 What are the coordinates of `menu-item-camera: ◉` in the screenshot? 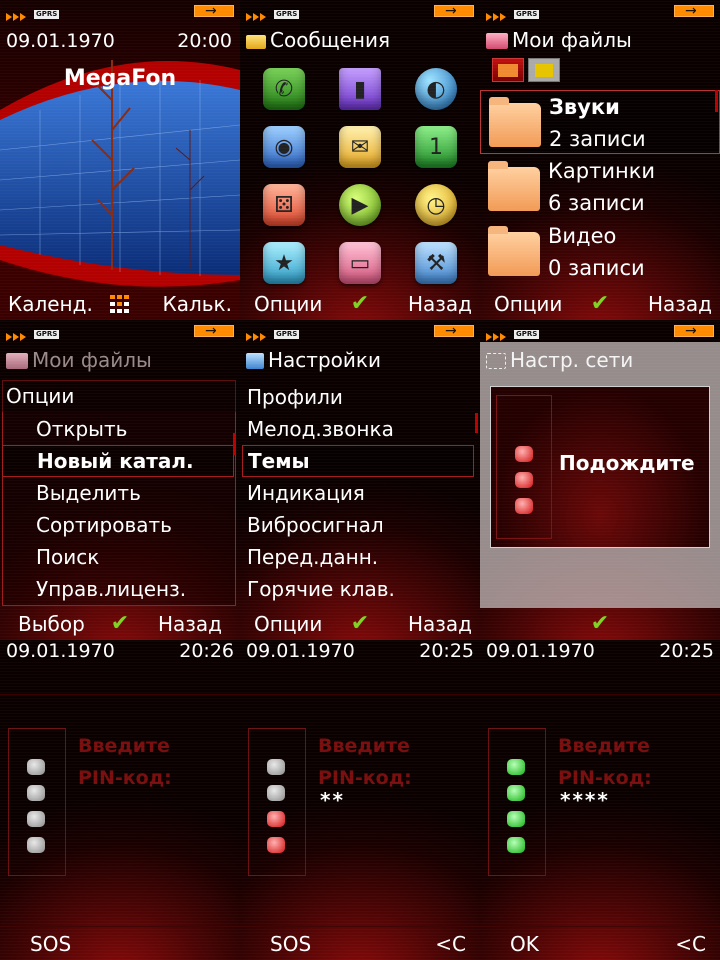 It's located at (284, 147).